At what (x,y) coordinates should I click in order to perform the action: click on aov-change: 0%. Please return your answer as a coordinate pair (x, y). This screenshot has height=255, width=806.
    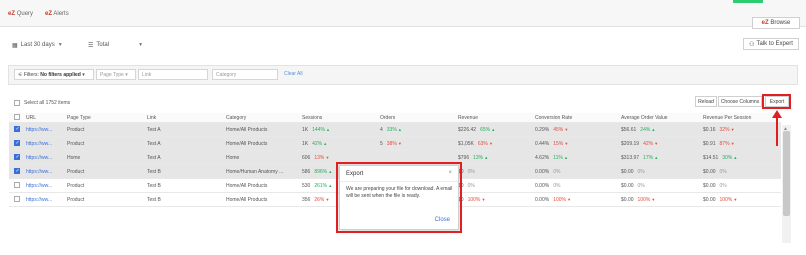
    Looking at the image, I should click on (641, 171).